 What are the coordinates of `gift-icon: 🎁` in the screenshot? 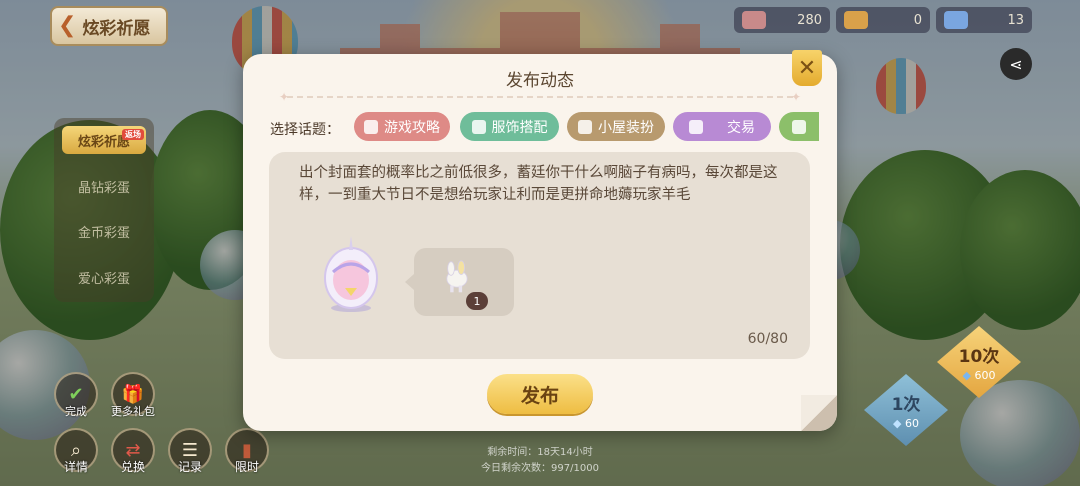 It's located at (133, 394).